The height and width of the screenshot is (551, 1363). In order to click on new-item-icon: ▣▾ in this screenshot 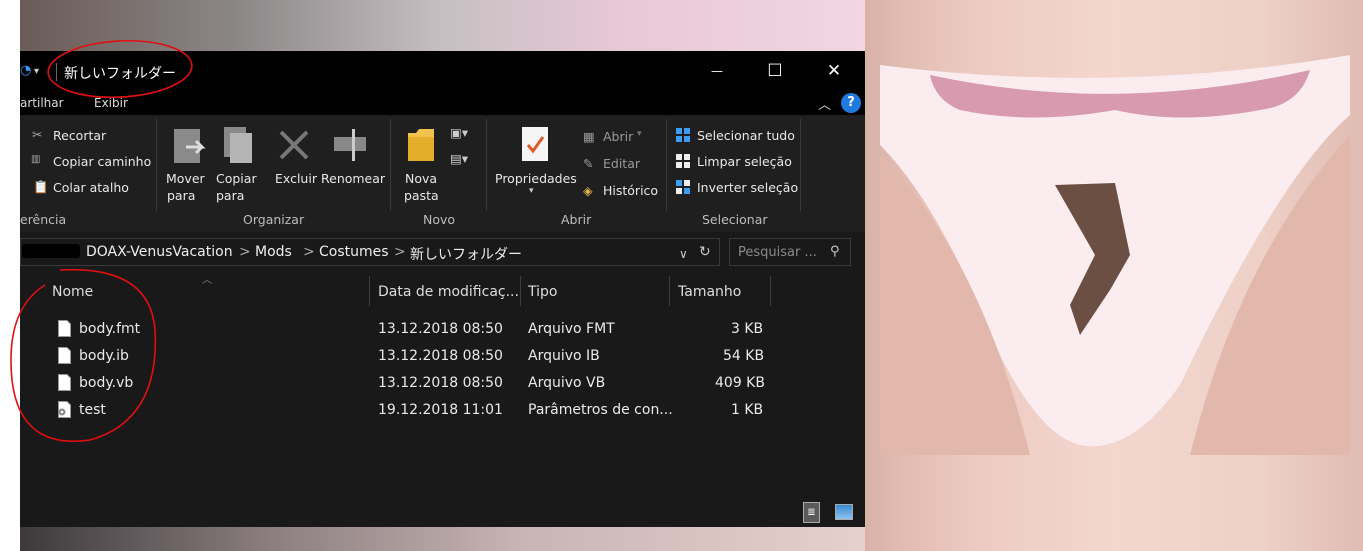, I will do `click(459, 132)`.